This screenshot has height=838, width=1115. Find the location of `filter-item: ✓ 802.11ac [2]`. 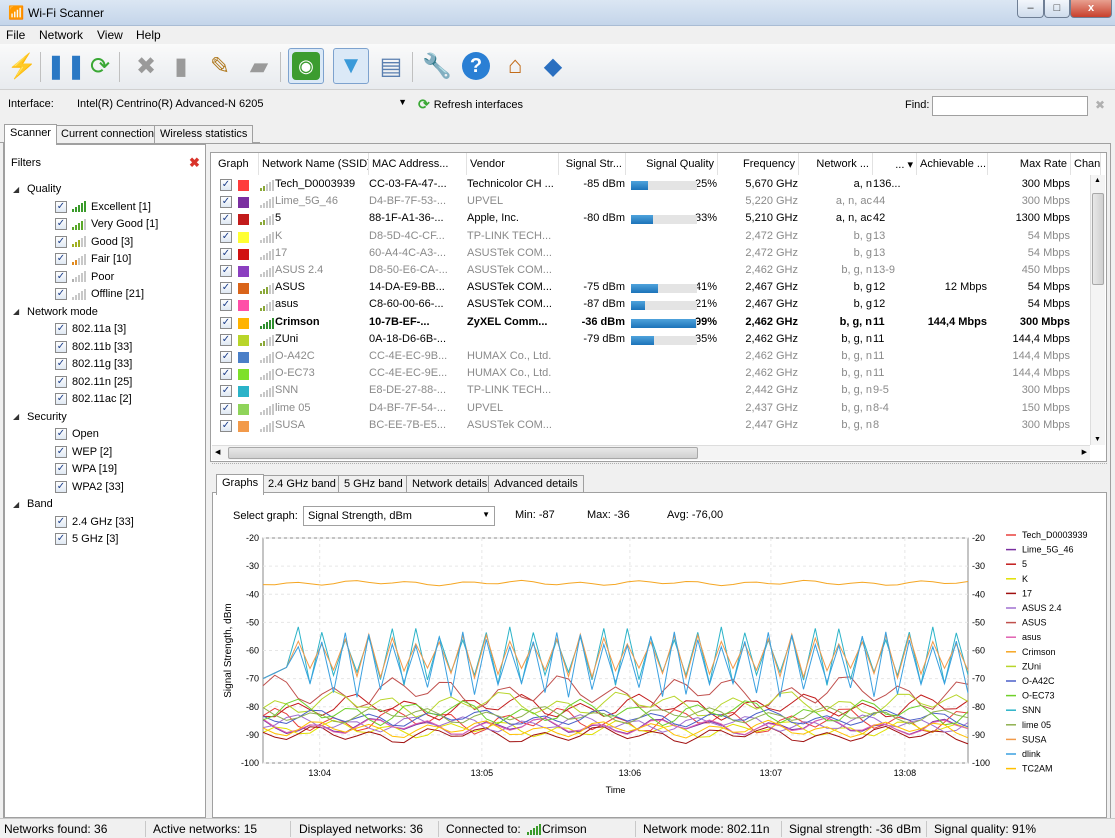

filter-item: ✓ 802.11ac [2] is located at coordinates (93, 399).